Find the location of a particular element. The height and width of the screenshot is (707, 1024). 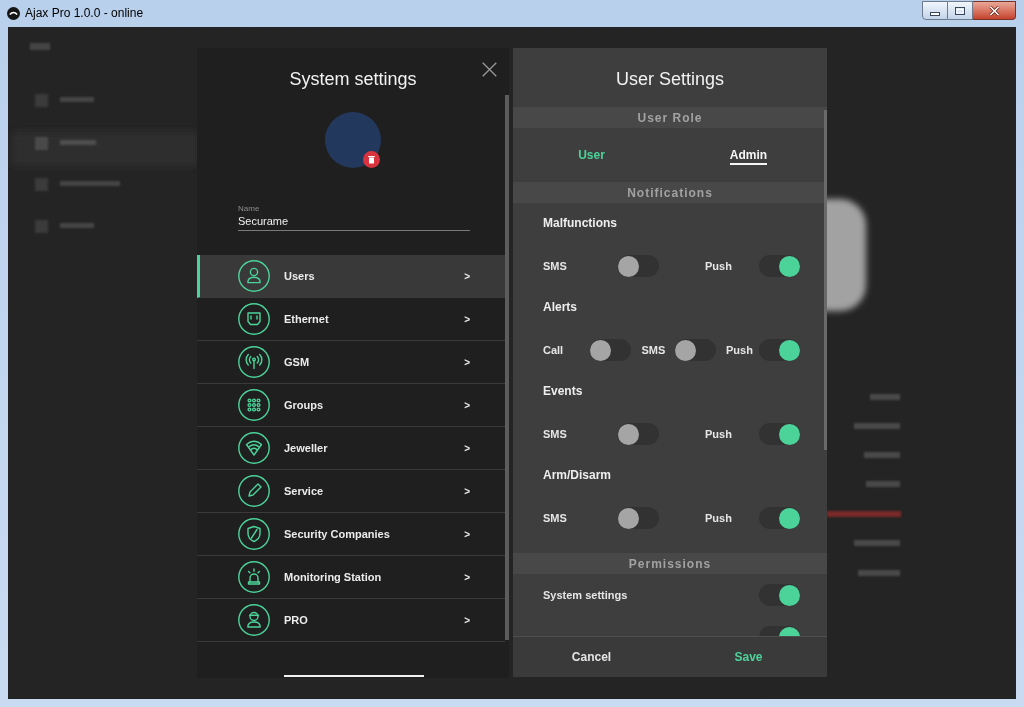

antenna-icon is located at coordinates (254, 362).